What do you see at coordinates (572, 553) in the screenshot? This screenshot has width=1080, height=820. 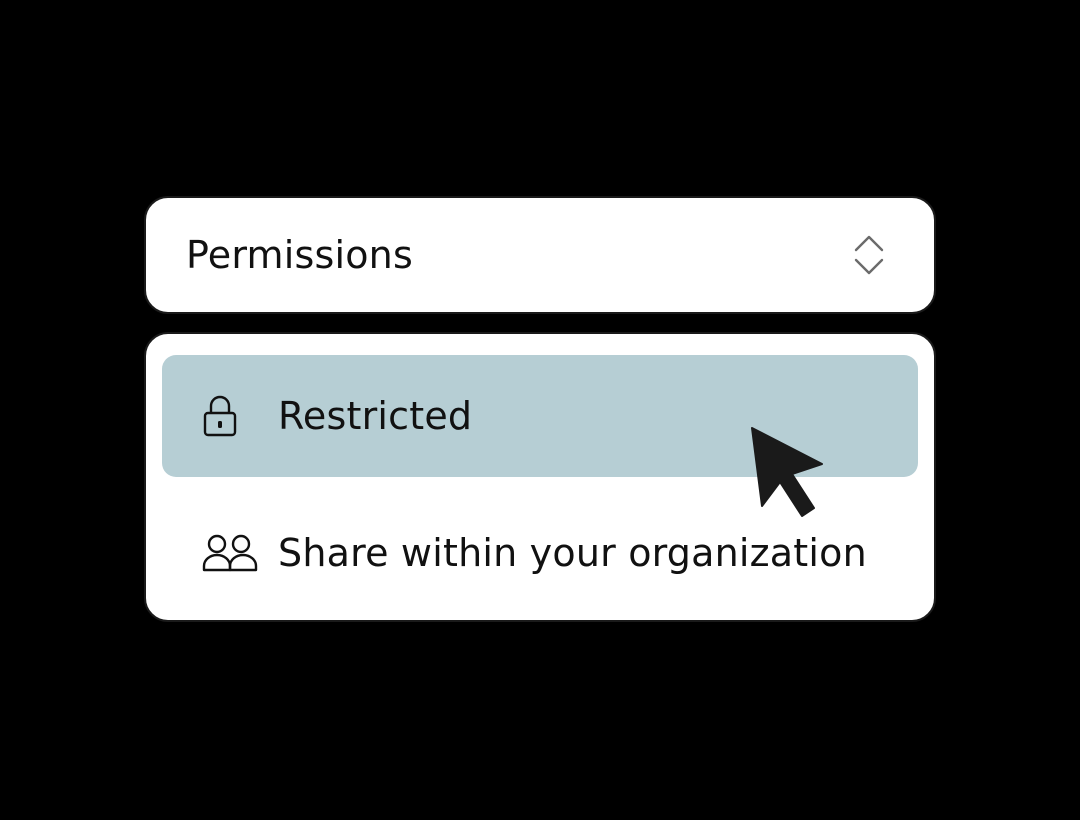 I see `option-label: Share within your organization` at bounding box center [572, 553].